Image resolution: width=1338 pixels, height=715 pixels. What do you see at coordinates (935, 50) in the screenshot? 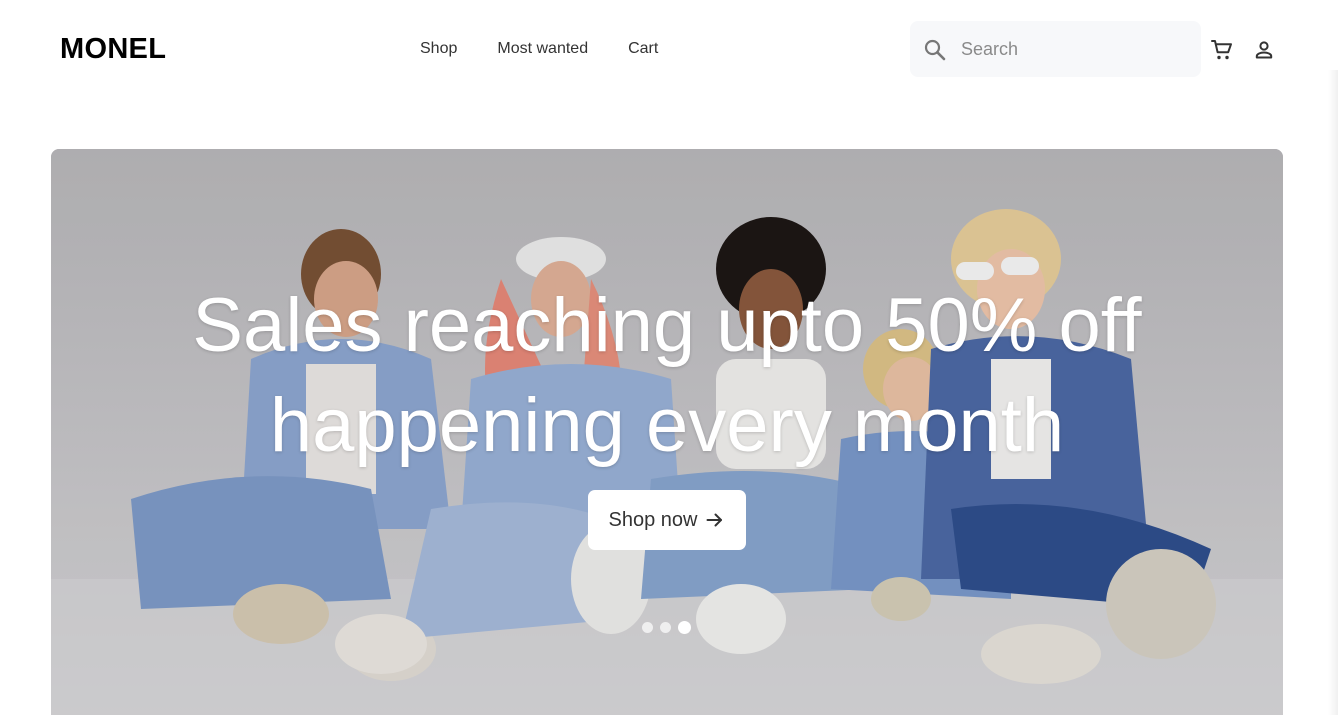
I see `search-icon` at bounding box center [935, 50].